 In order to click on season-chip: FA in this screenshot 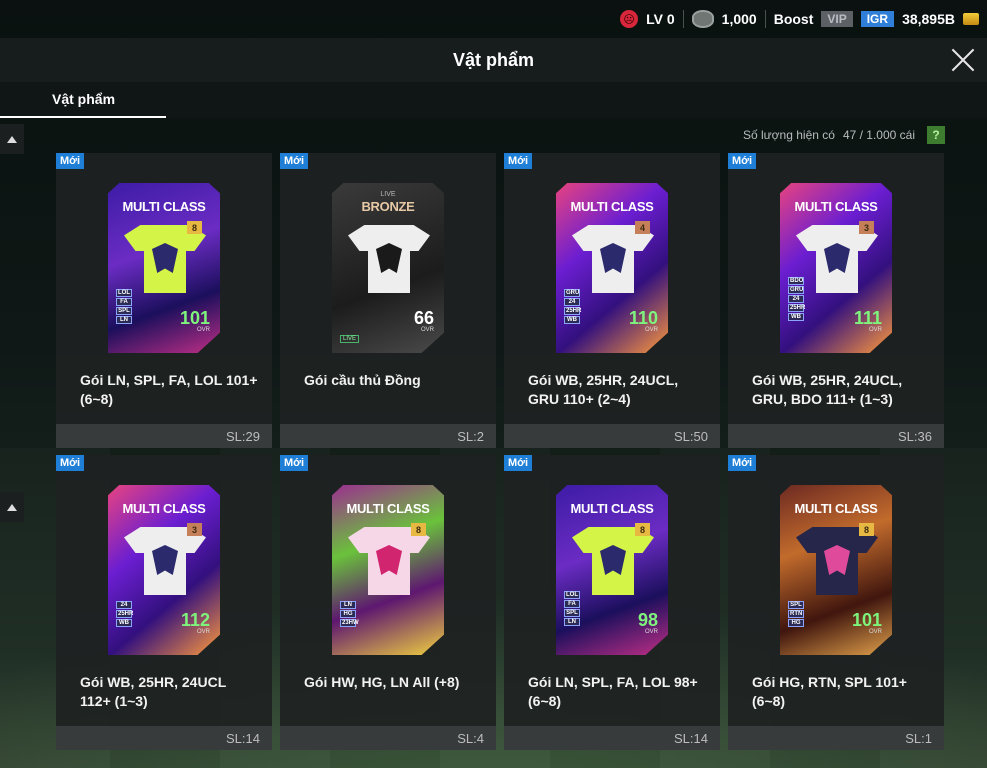, I will do `click(572, 604)`.